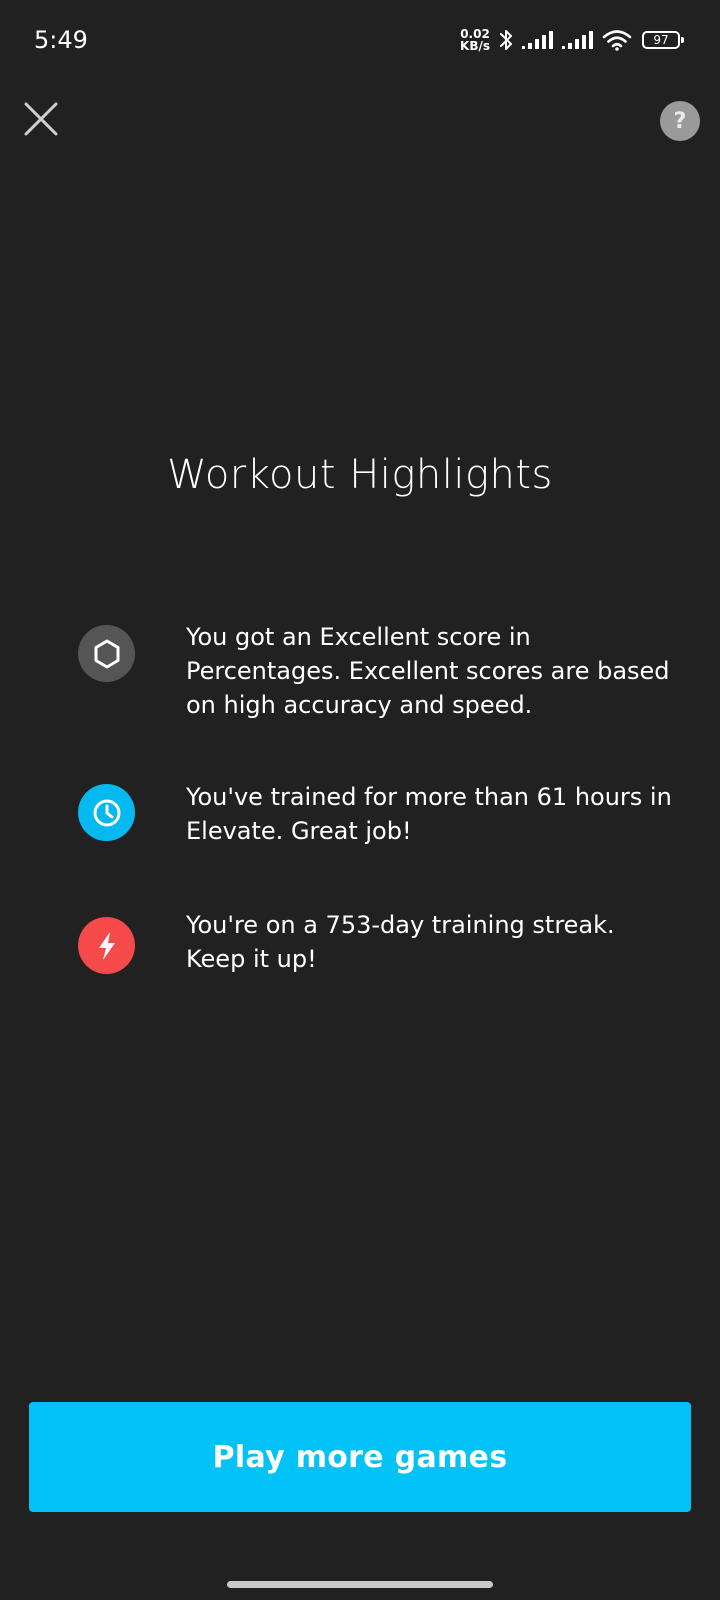 This screenshot has width=720, height=1600. What do you see at coordinates (106, 653) in the screenshot?
I see `hexagon-icon` at bounding box center [106, 653].